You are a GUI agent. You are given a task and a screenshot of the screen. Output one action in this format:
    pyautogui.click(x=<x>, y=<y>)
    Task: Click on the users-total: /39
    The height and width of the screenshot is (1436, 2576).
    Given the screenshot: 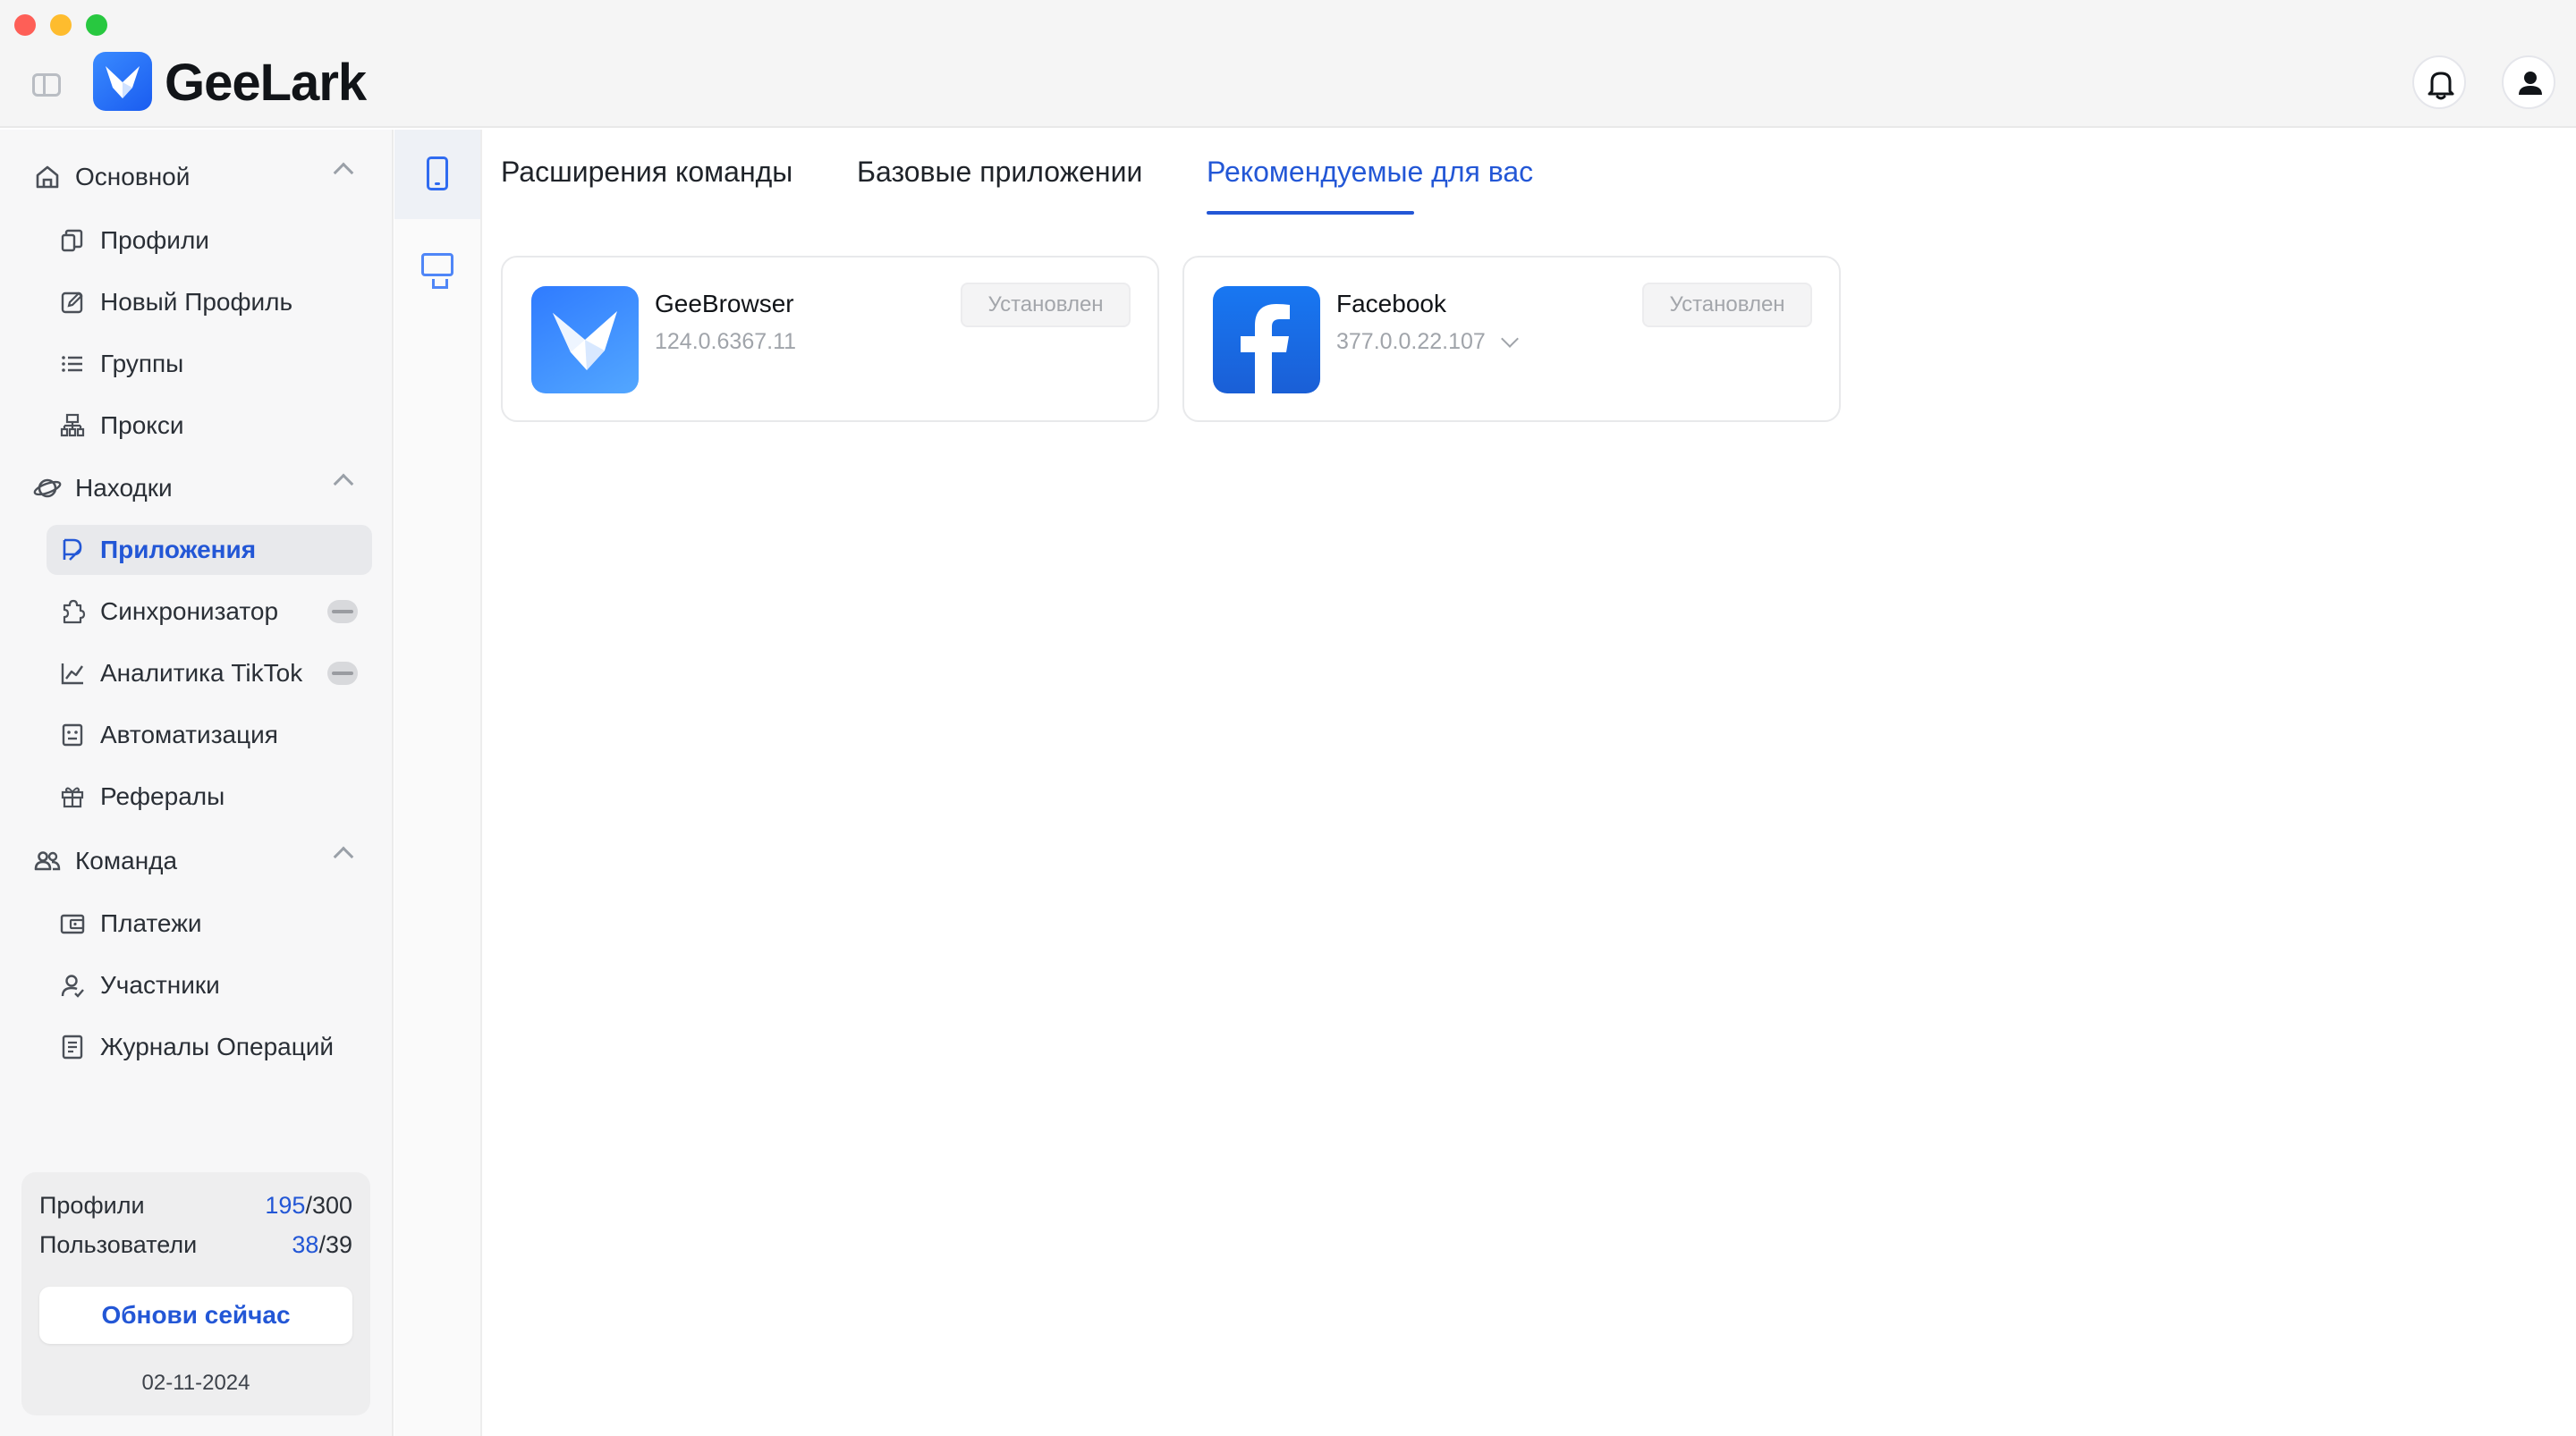 What is the action you would take?
    pyautogui.click(x=335, y=1244)
    